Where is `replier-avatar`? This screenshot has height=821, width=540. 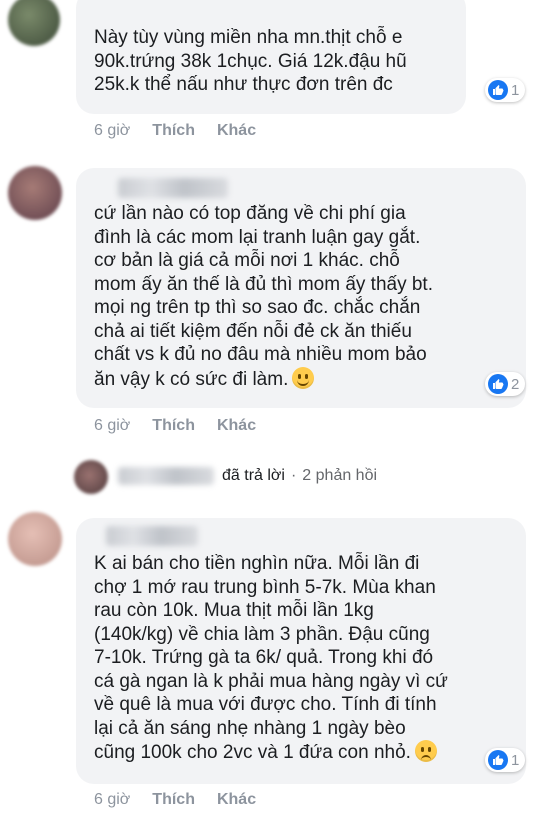
replier-avatar is located at coordinates (91, 477).